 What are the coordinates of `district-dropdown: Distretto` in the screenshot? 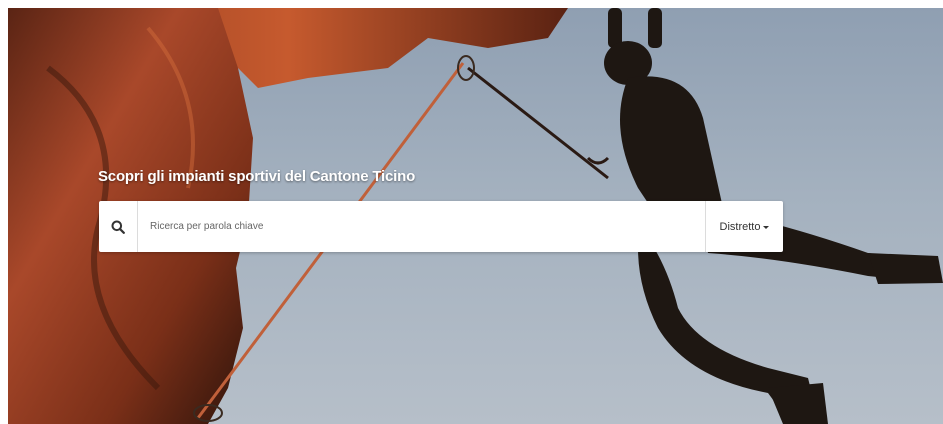 It's located at (744, 226).